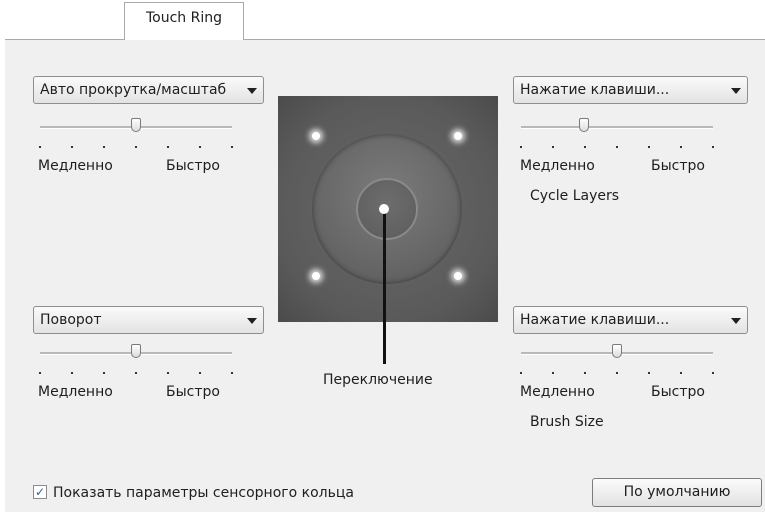 The image size is (765, 512). What do you see at coordinates (575, 196) in the screenshot?
I see `top-right-action-caption: Cycle Layers` at bounding box center [575, 196].